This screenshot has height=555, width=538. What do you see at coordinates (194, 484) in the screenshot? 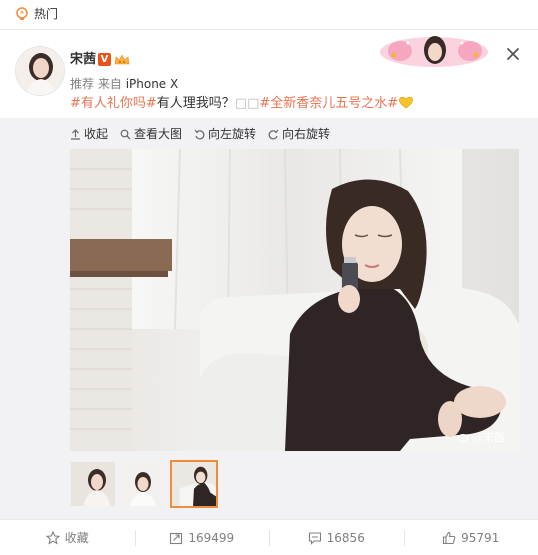
I see `thumbnail-3-active` at bounding box center [194, 484].